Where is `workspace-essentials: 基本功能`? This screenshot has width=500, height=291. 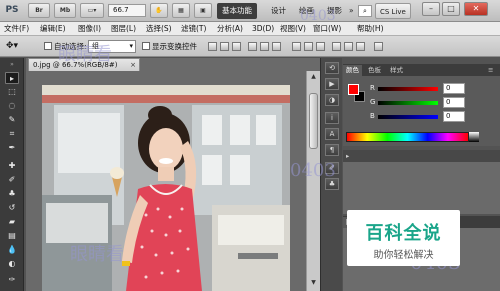 workspace-essentials: 基本功能 is located at coordinates (237, 11).